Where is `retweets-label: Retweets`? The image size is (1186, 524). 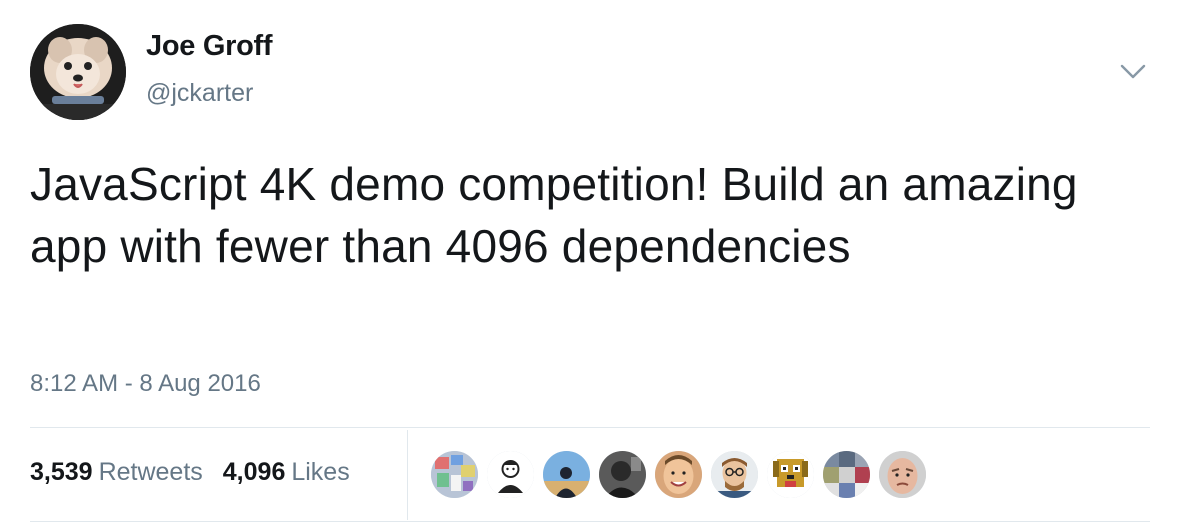
retweets-label: Retweets is located at coordinates (150, 472).